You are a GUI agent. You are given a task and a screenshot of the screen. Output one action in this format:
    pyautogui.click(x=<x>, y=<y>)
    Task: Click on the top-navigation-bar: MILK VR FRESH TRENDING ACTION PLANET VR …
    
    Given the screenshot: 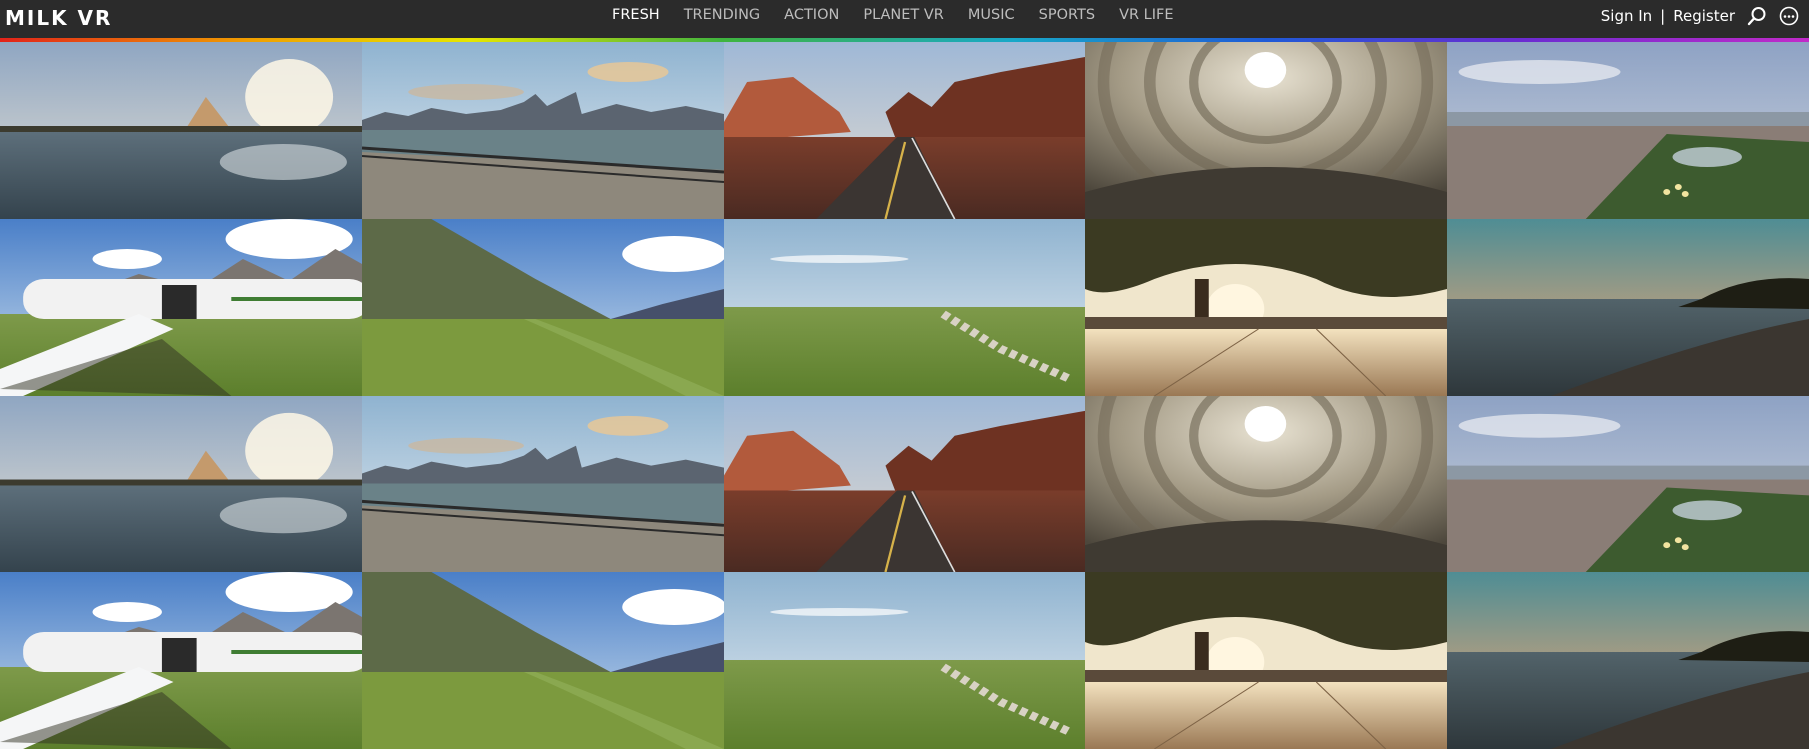 What is the action you would take?
    pyautogui.click(x=904, y=19)
    